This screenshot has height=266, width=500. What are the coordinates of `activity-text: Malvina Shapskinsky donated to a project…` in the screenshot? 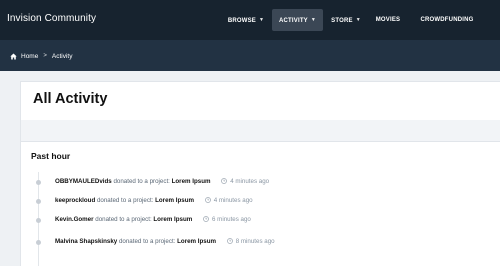 It's located at (165, 241).